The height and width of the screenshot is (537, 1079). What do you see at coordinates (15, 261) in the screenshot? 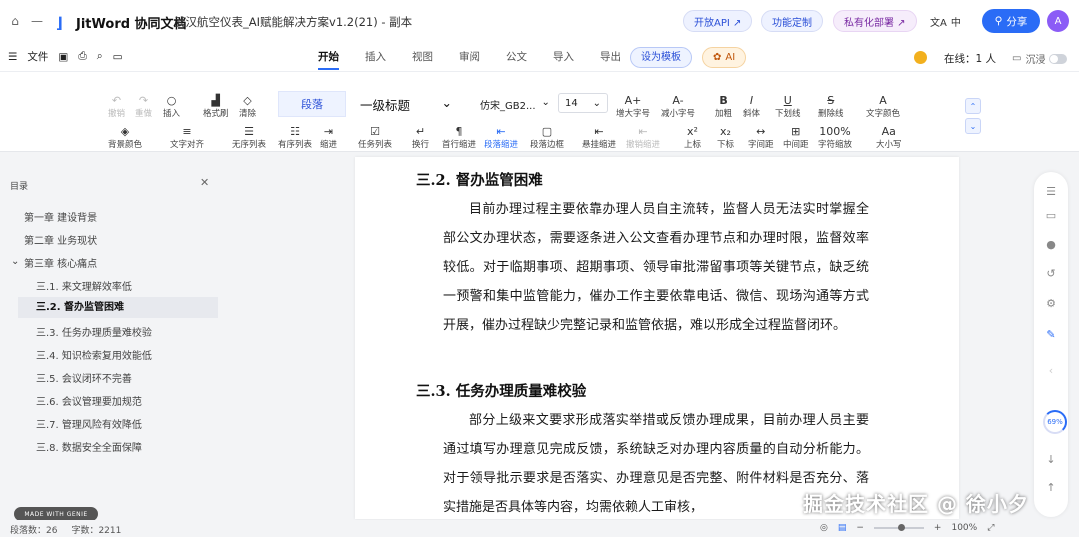
I see `toc-chevron-icon: ⌄` at bounding box center [15, 261].